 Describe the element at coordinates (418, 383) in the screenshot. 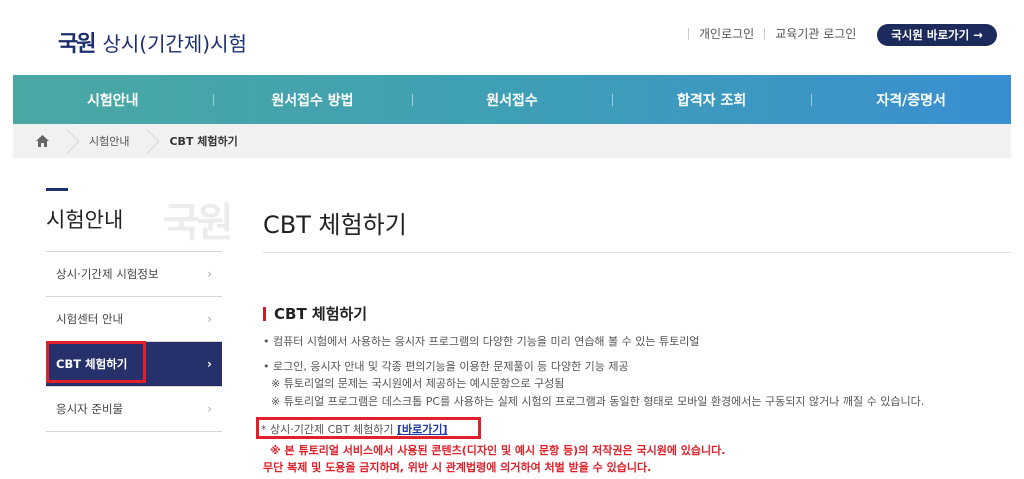

I see `note-text: ※ 튜토리얼의 문제는 국시원에서 제공하는 예시문항으로 구성됨` at that location.